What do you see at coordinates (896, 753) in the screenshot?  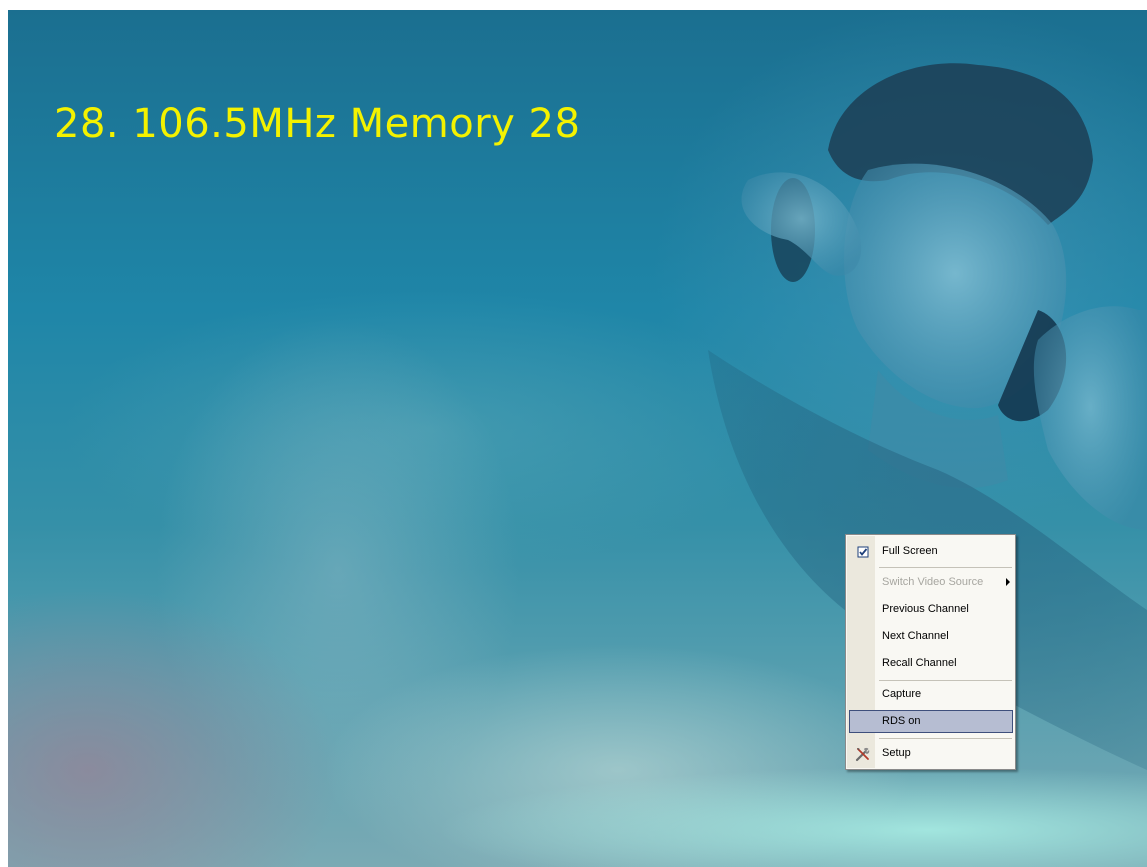 I see `menu-item-label: Setup` at bounding box center [896, 753].